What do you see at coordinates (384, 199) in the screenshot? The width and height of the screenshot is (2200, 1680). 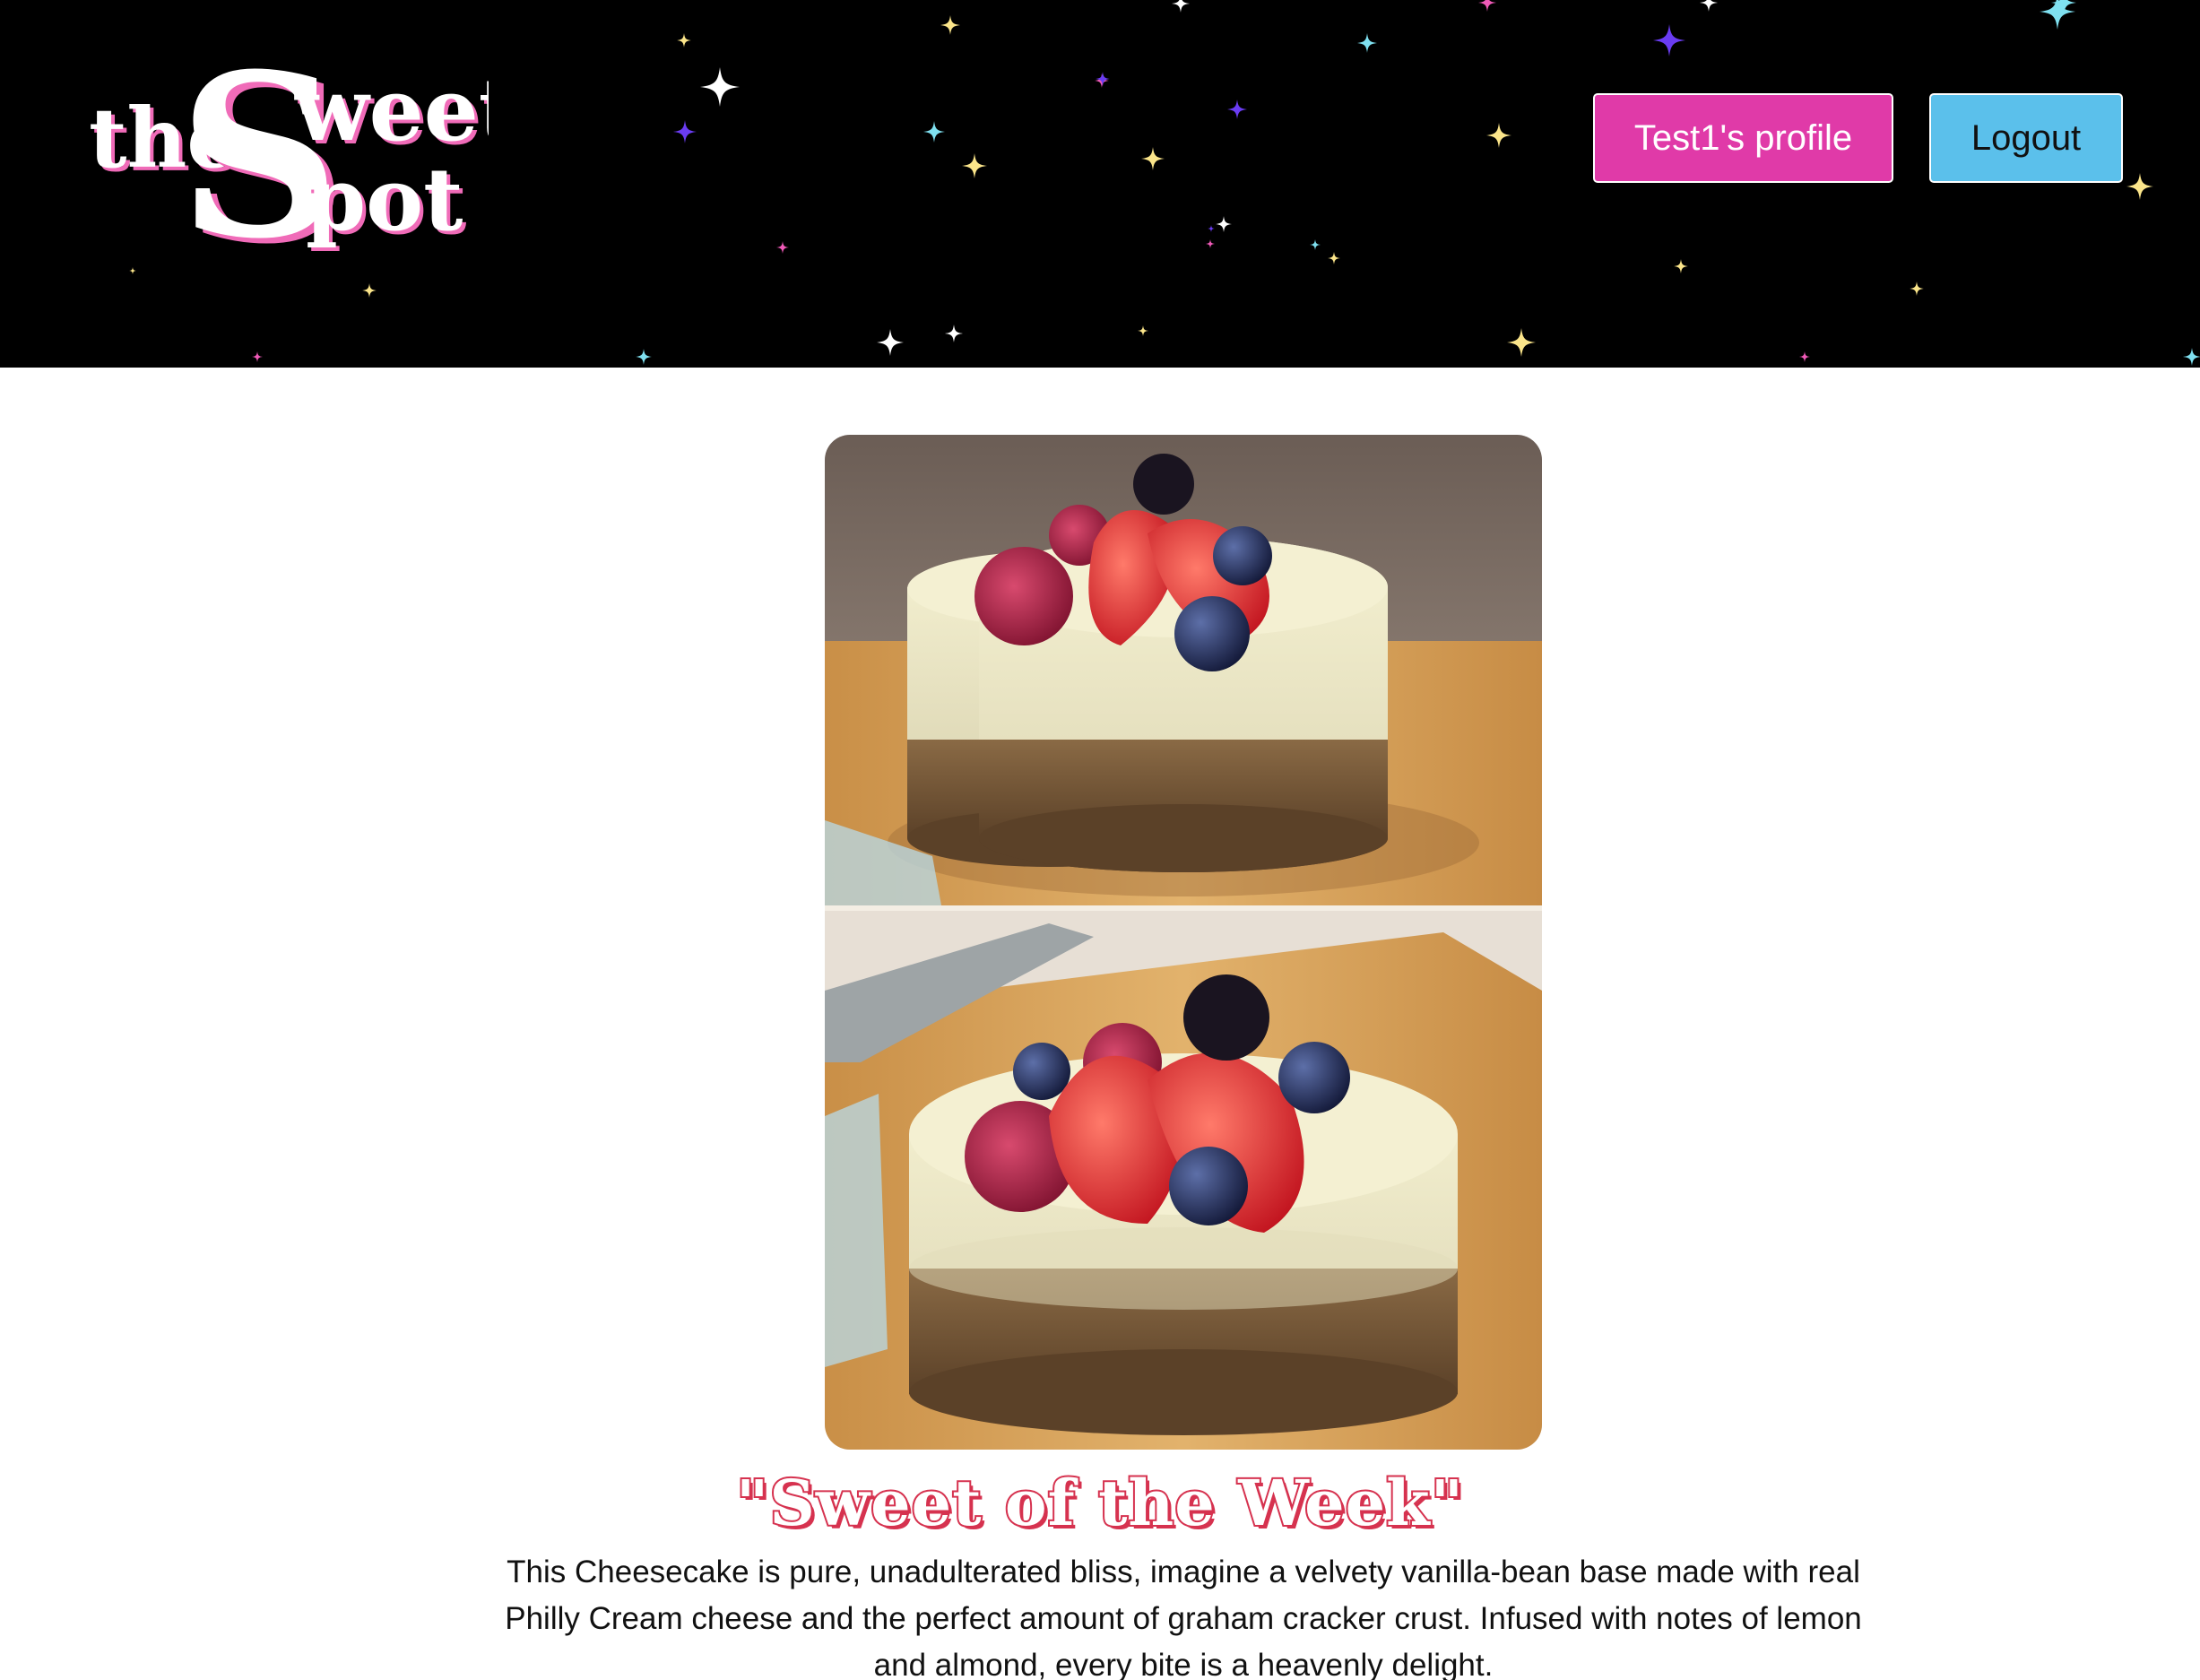 I see `logo-text-pot: pot` at bounding box center [384, 199].